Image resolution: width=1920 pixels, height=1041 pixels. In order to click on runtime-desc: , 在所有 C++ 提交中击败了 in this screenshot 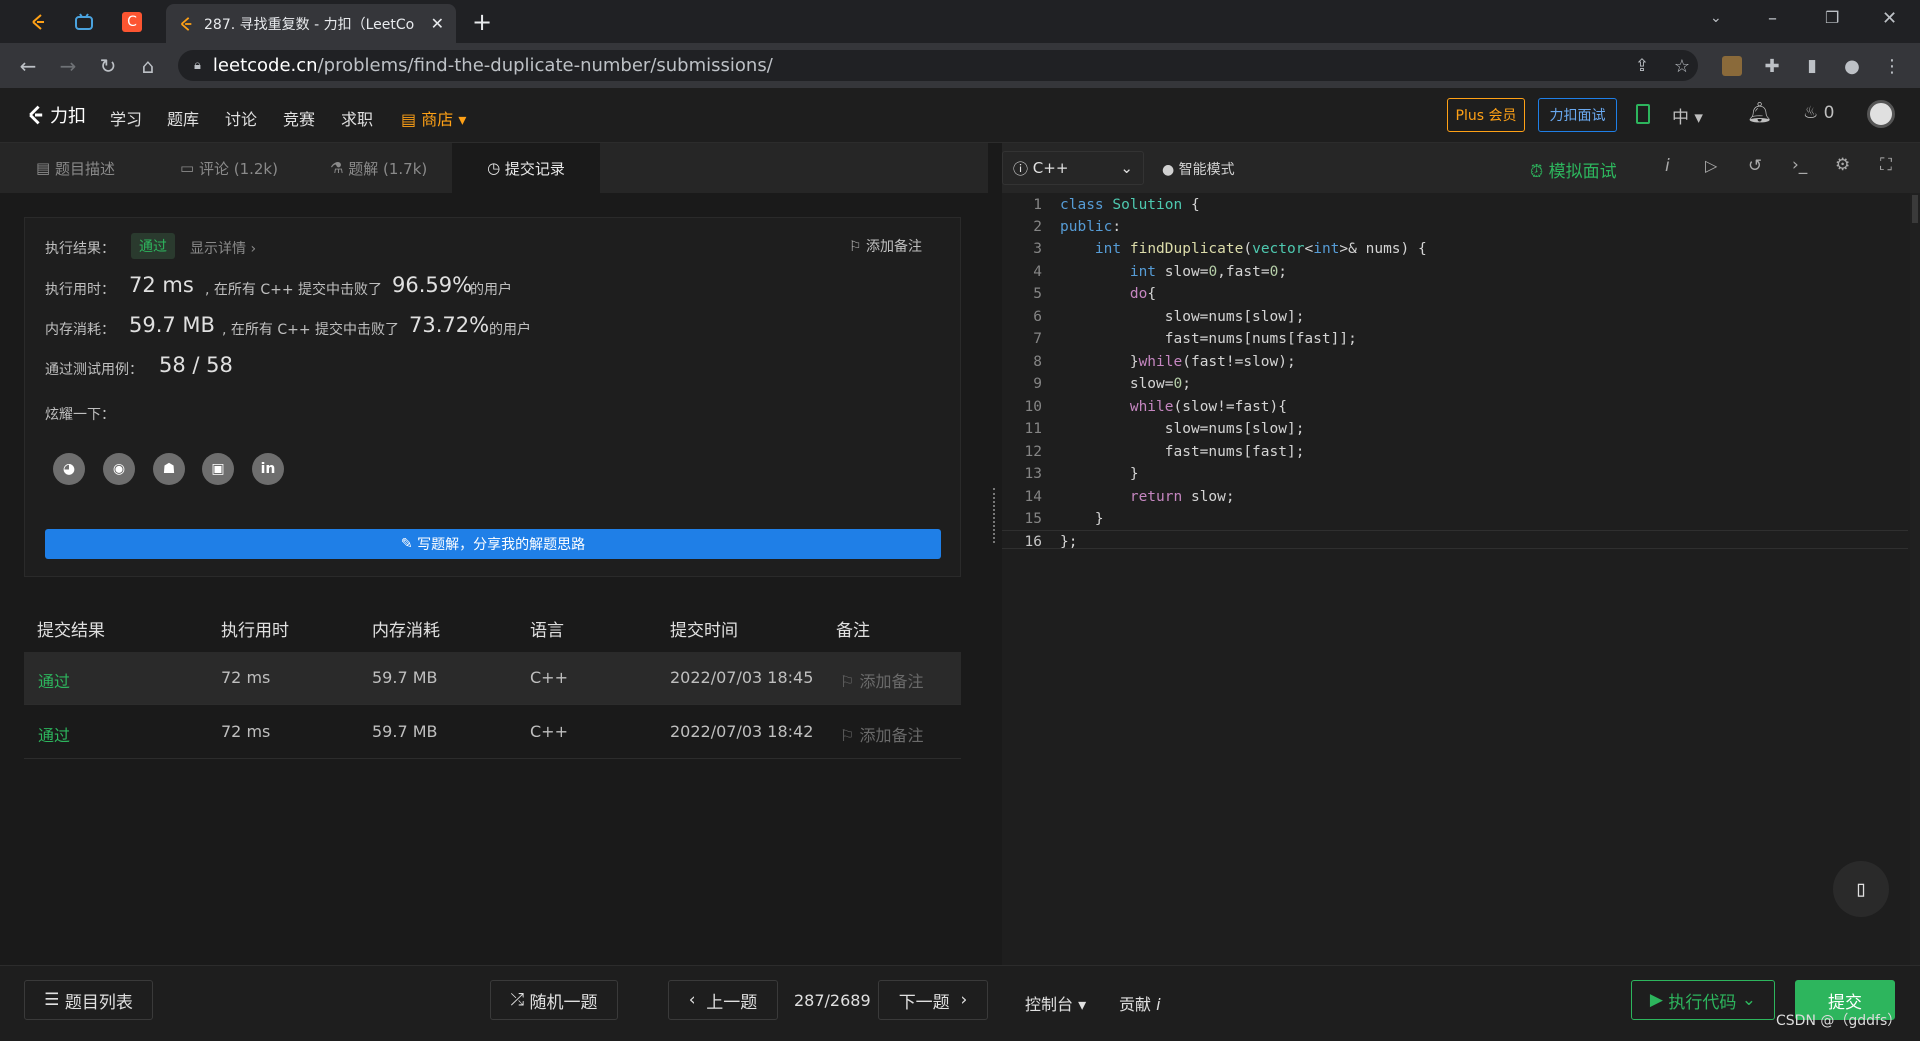, I will do `click(294, 290)`.